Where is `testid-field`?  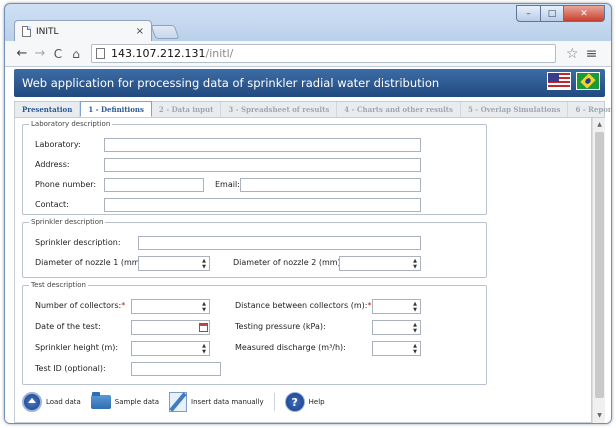
testid-field is located at coordinates (176, 369).